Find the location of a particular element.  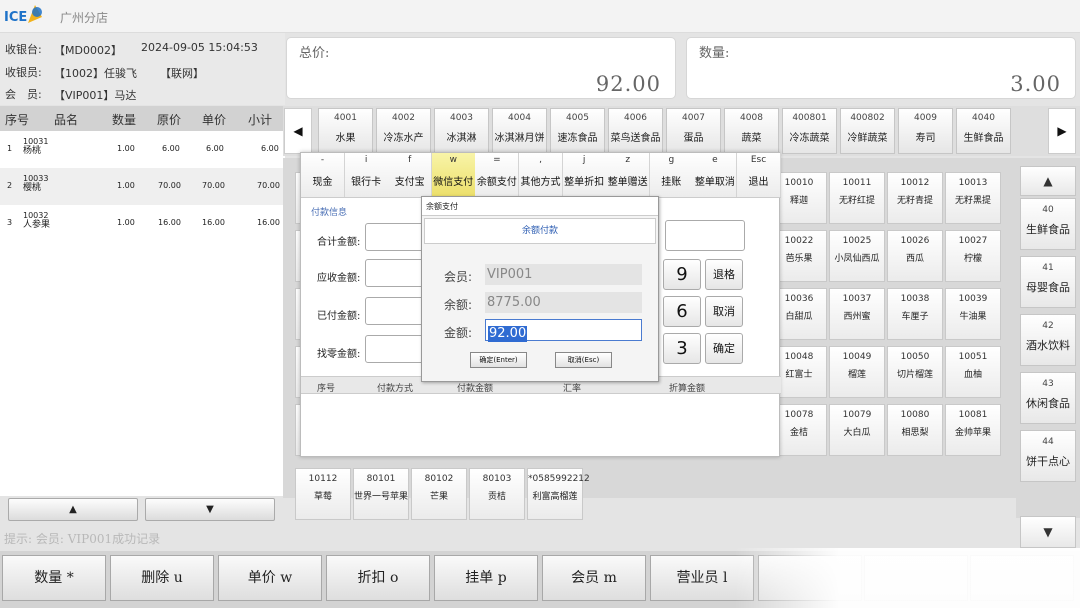

tile-code: 4001 is located at coordinates (345, 118).